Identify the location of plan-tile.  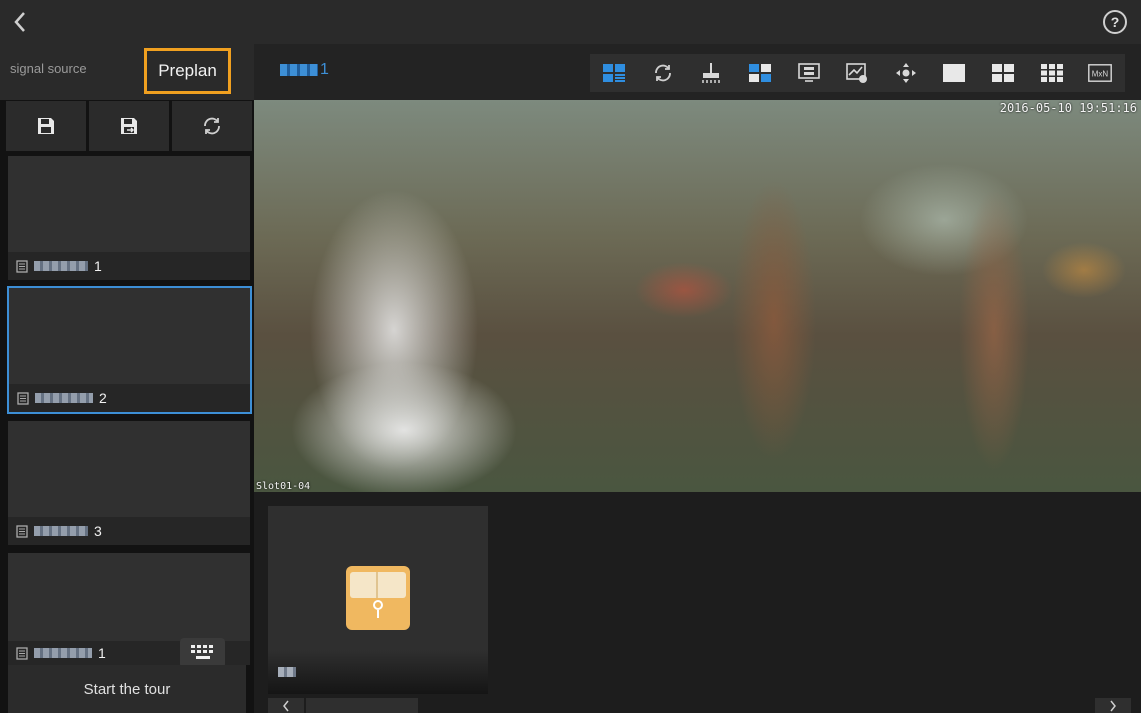
(378, 600).